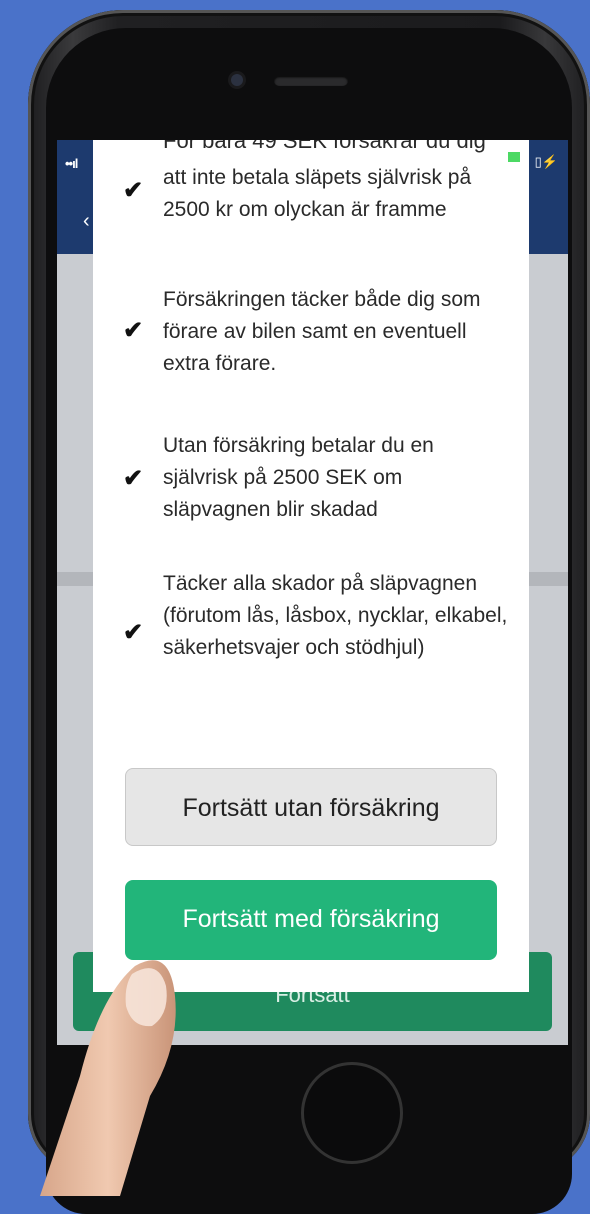  Describe the element at coordinates (546, 161) in the screenshot. I see `battery-charging-icon: ▯⚡` at that location.